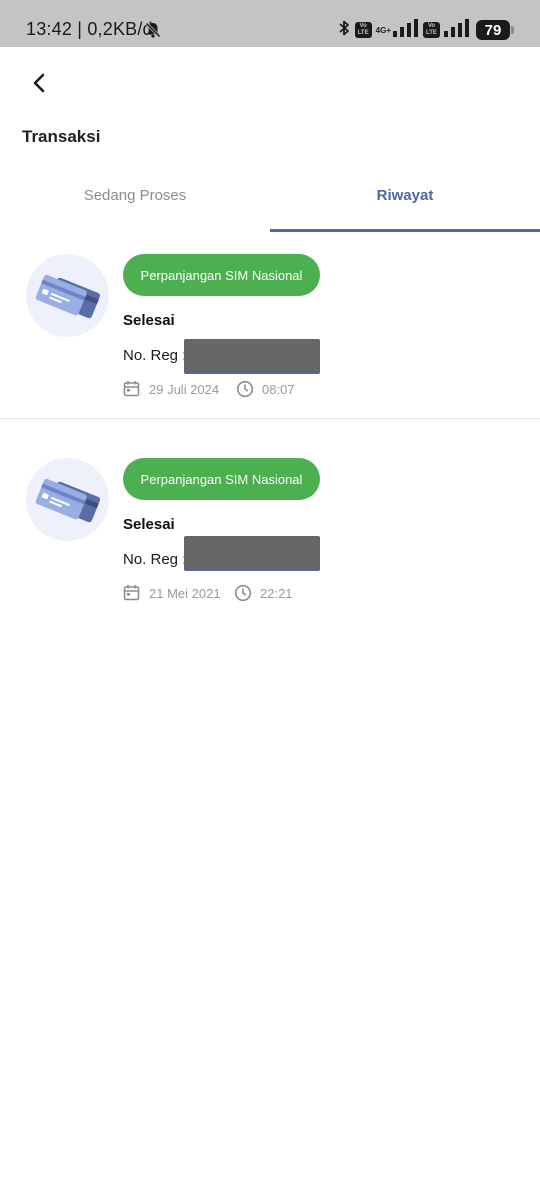 Image resolution: width=540 pixels, height=1200 pixels. What do you see at coordinates (185, 593) in the screenshot?
I see `transaction-date: 21 Mei 2021` at bounding box center [185, 593].